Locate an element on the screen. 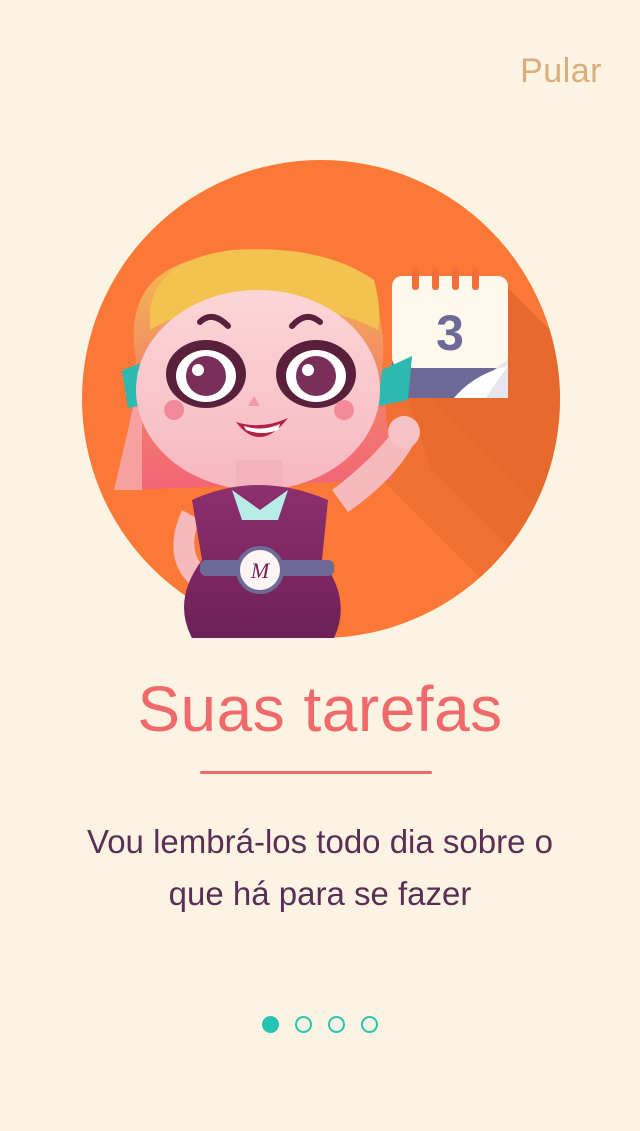  description-line: que há para se fazer is located at coordinates (320, 893).